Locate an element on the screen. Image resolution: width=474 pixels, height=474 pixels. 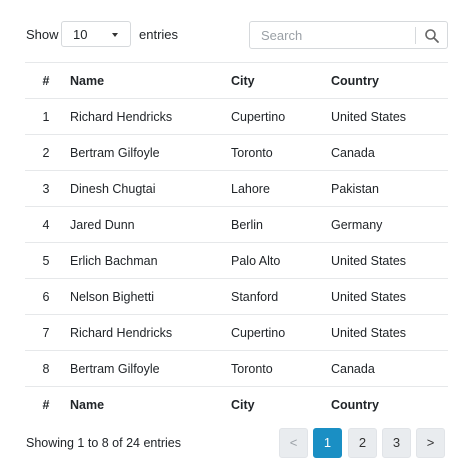
table-row: 2 Bertram Gilfoyle Toronto Canada is located at coordinates (236, 152).